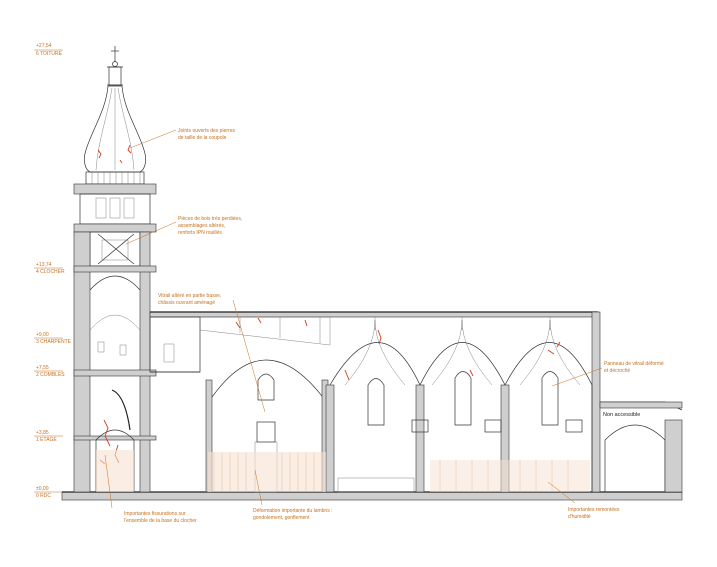  I want to click on svg-text:l'ensemble de la base du cloch: l'ensemble de la base du clocher, so click(160, 521).